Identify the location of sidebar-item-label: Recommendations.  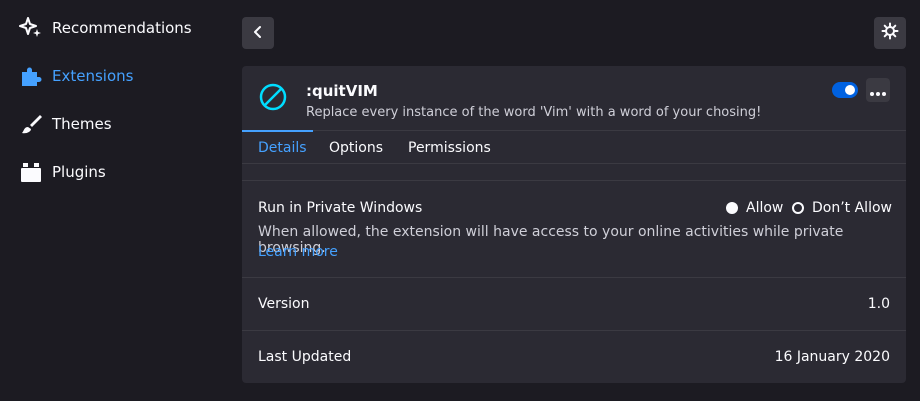
(122, 28).